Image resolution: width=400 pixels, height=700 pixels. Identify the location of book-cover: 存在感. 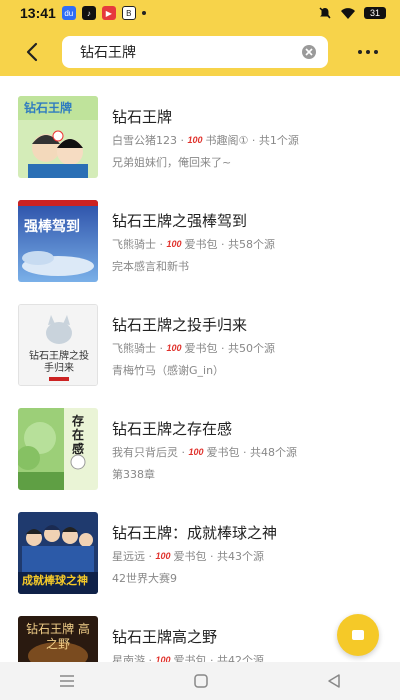
(58, 449).